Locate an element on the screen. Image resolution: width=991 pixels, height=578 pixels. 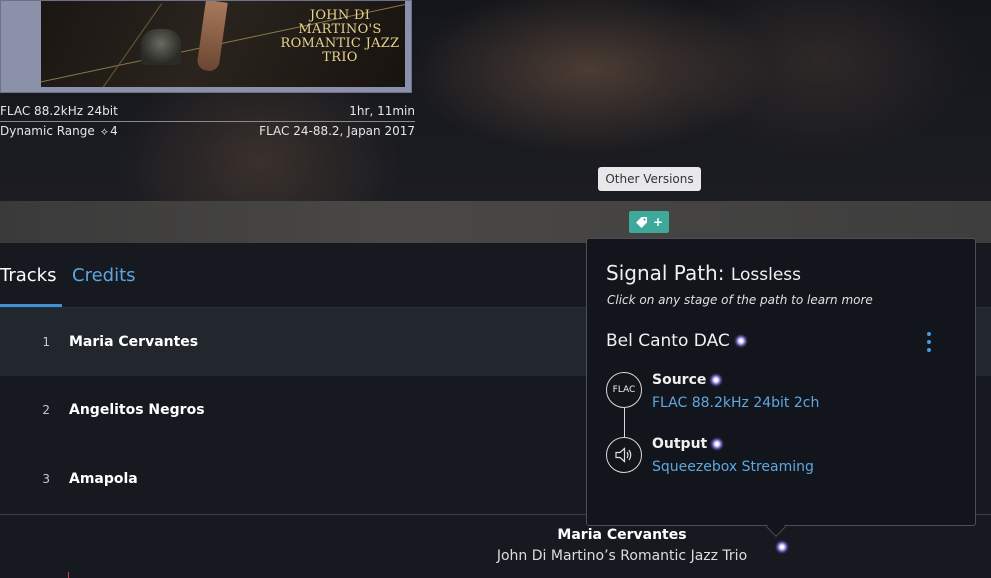
album-format: FLAC 88.2kHz 24bit is located at coordinates (59, 111).